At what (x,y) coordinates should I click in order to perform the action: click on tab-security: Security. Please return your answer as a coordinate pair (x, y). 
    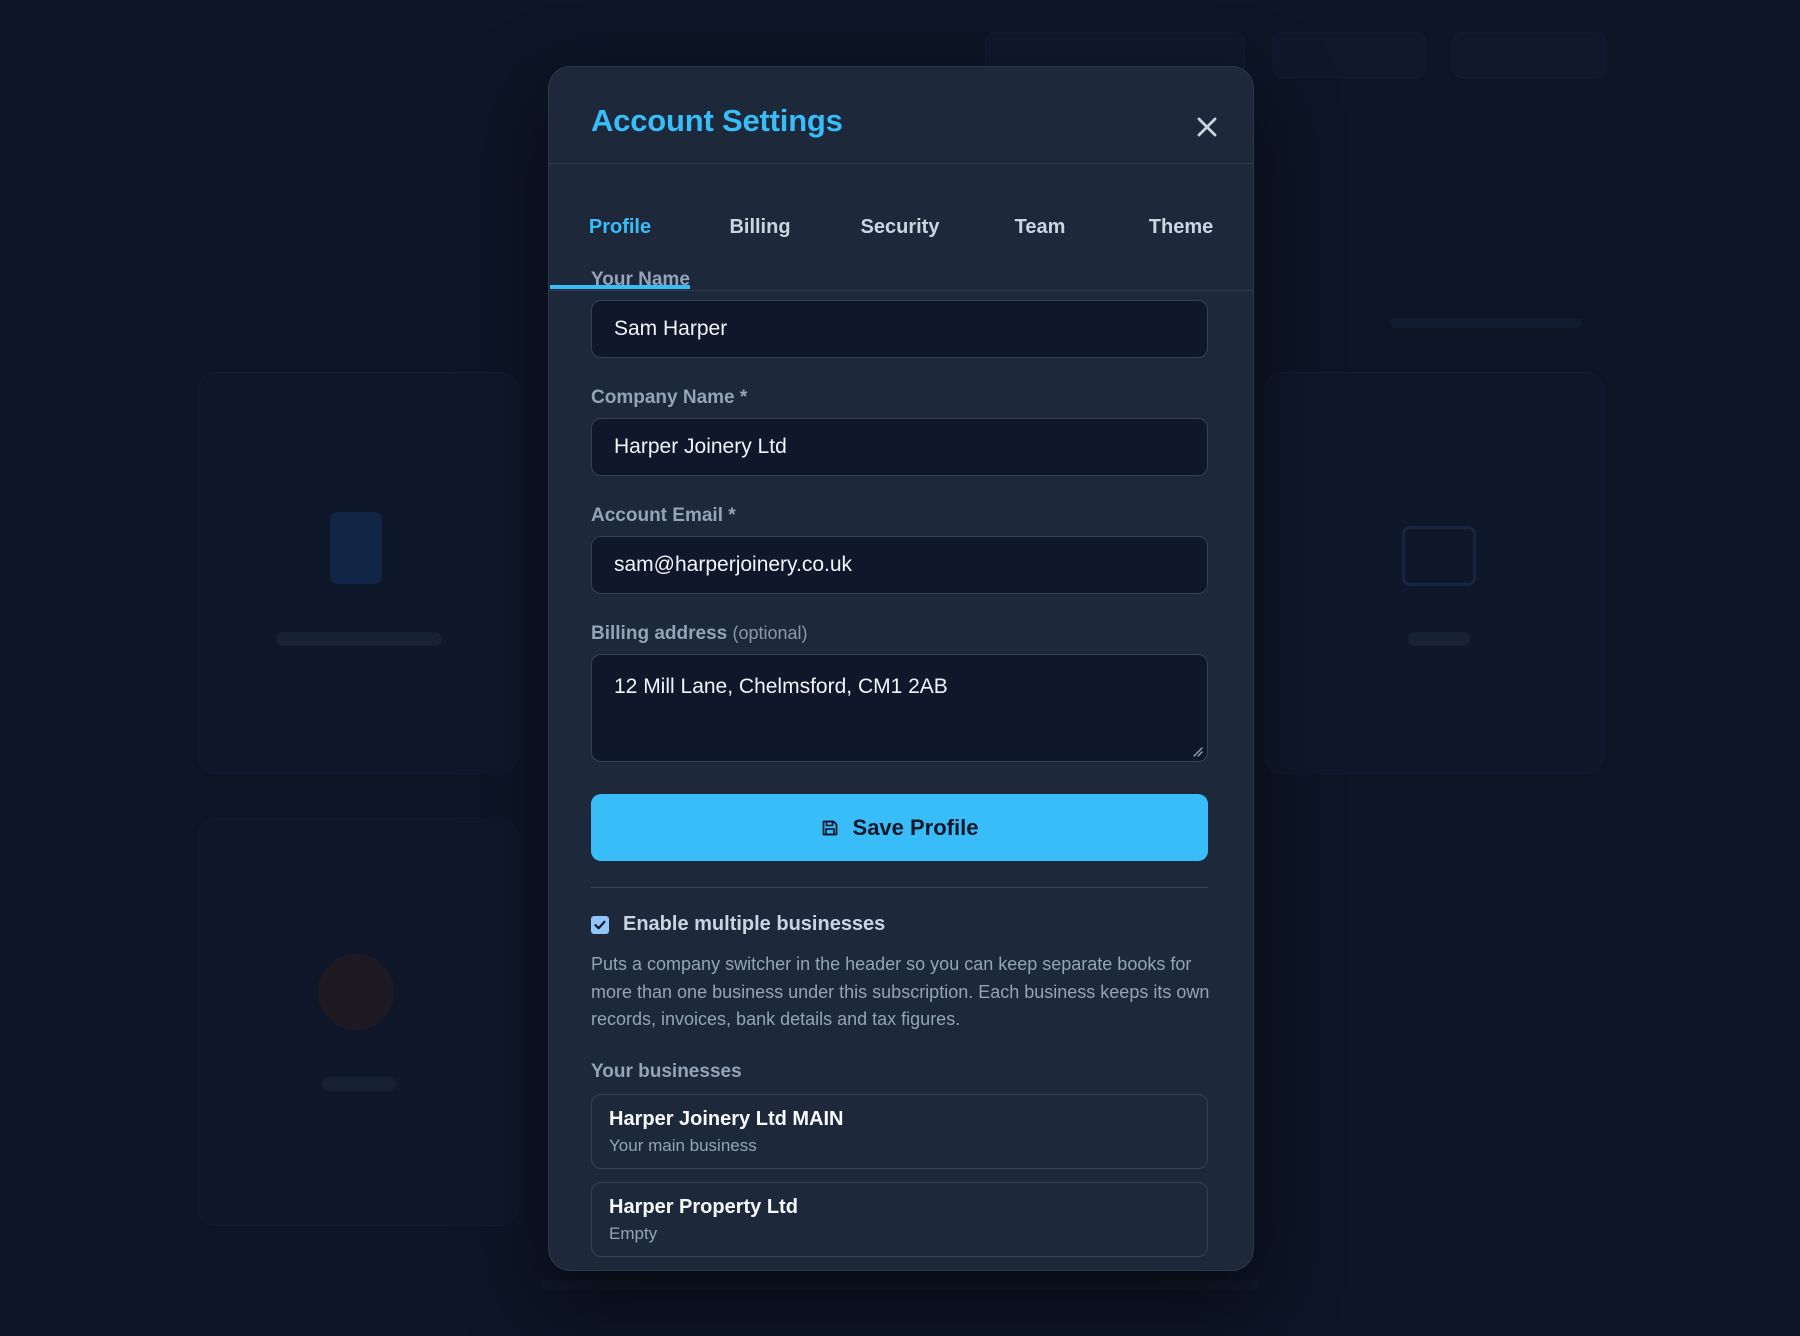
    Looking at the image, I should click on (900, 227).